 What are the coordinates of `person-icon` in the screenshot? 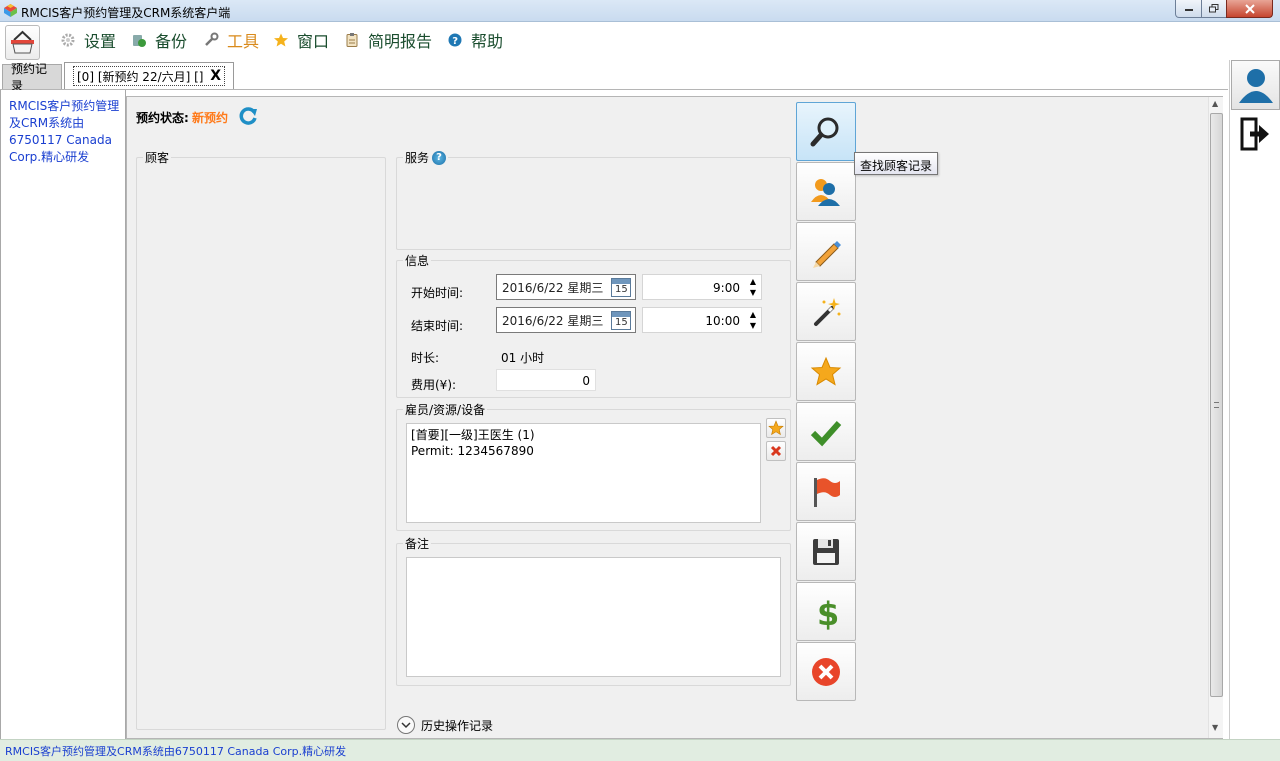 It's located at (825, 192).